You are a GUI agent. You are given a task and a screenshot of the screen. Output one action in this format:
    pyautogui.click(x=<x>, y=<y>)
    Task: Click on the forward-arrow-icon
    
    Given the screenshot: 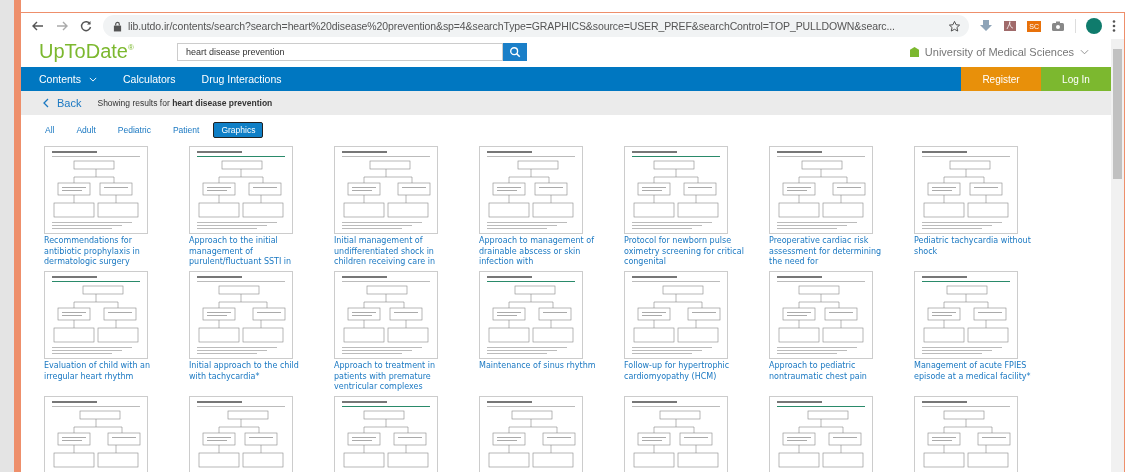 What is the action you would take?
    pyautogui.click(x=62, y=26)
    